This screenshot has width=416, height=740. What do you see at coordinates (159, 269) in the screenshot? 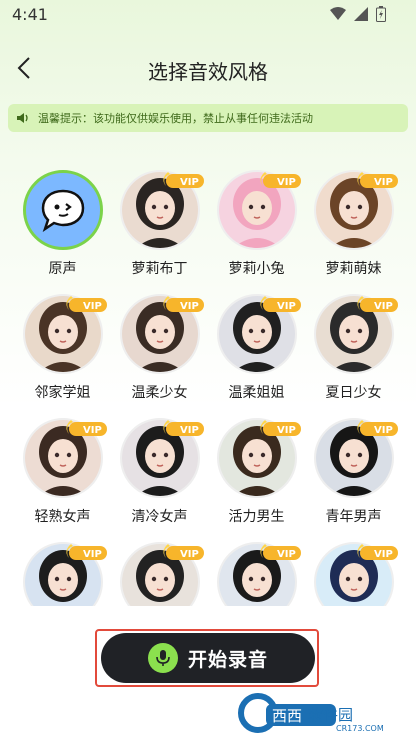
I see `voice-style-label: 萝莉布丁` at bounding box center [159, 269].